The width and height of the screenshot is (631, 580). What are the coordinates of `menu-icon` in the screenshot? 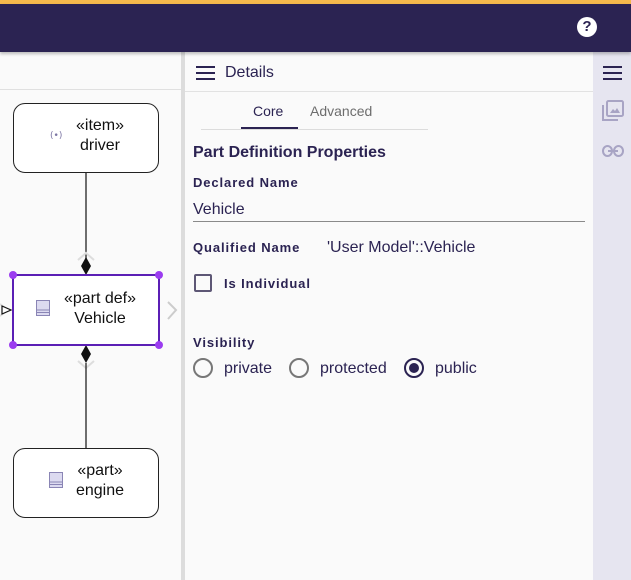 It's located at (205, 73).